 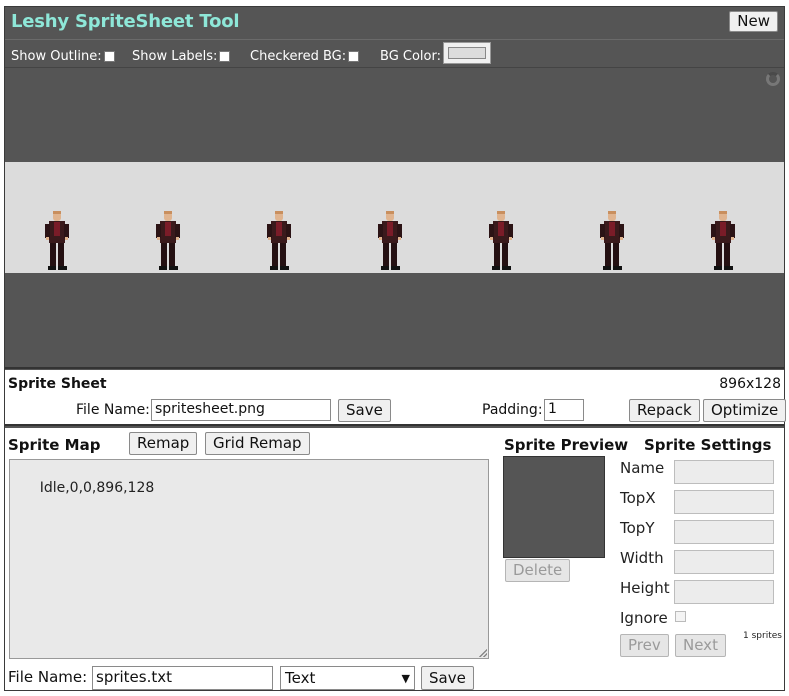 I want to click on height-label: Height, so click(x=645, y=588).